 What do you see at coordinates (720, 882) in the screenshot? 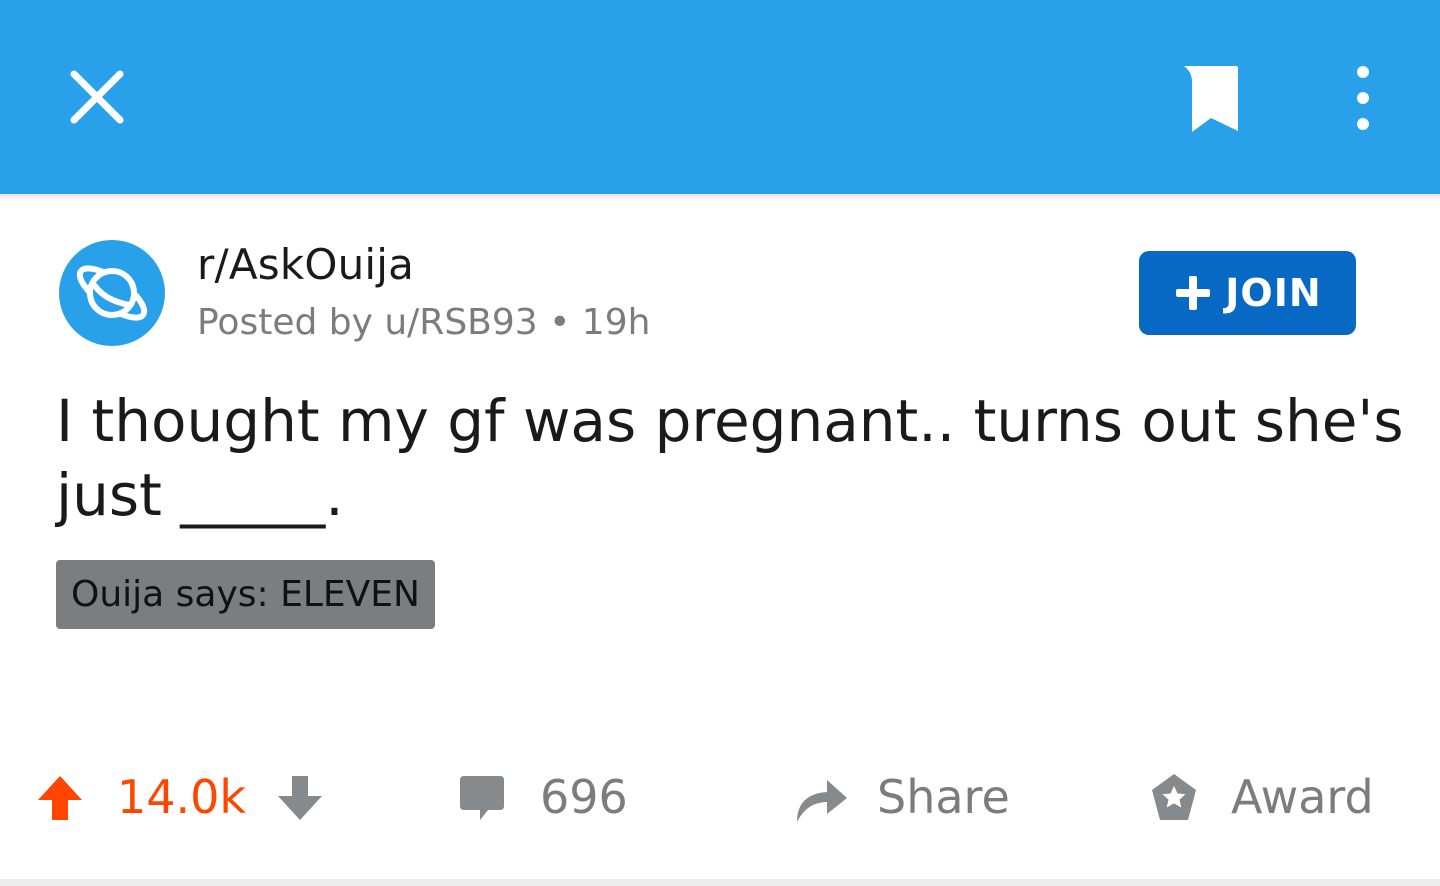
I see `bottom-divider` at bounding box center [720, 882].